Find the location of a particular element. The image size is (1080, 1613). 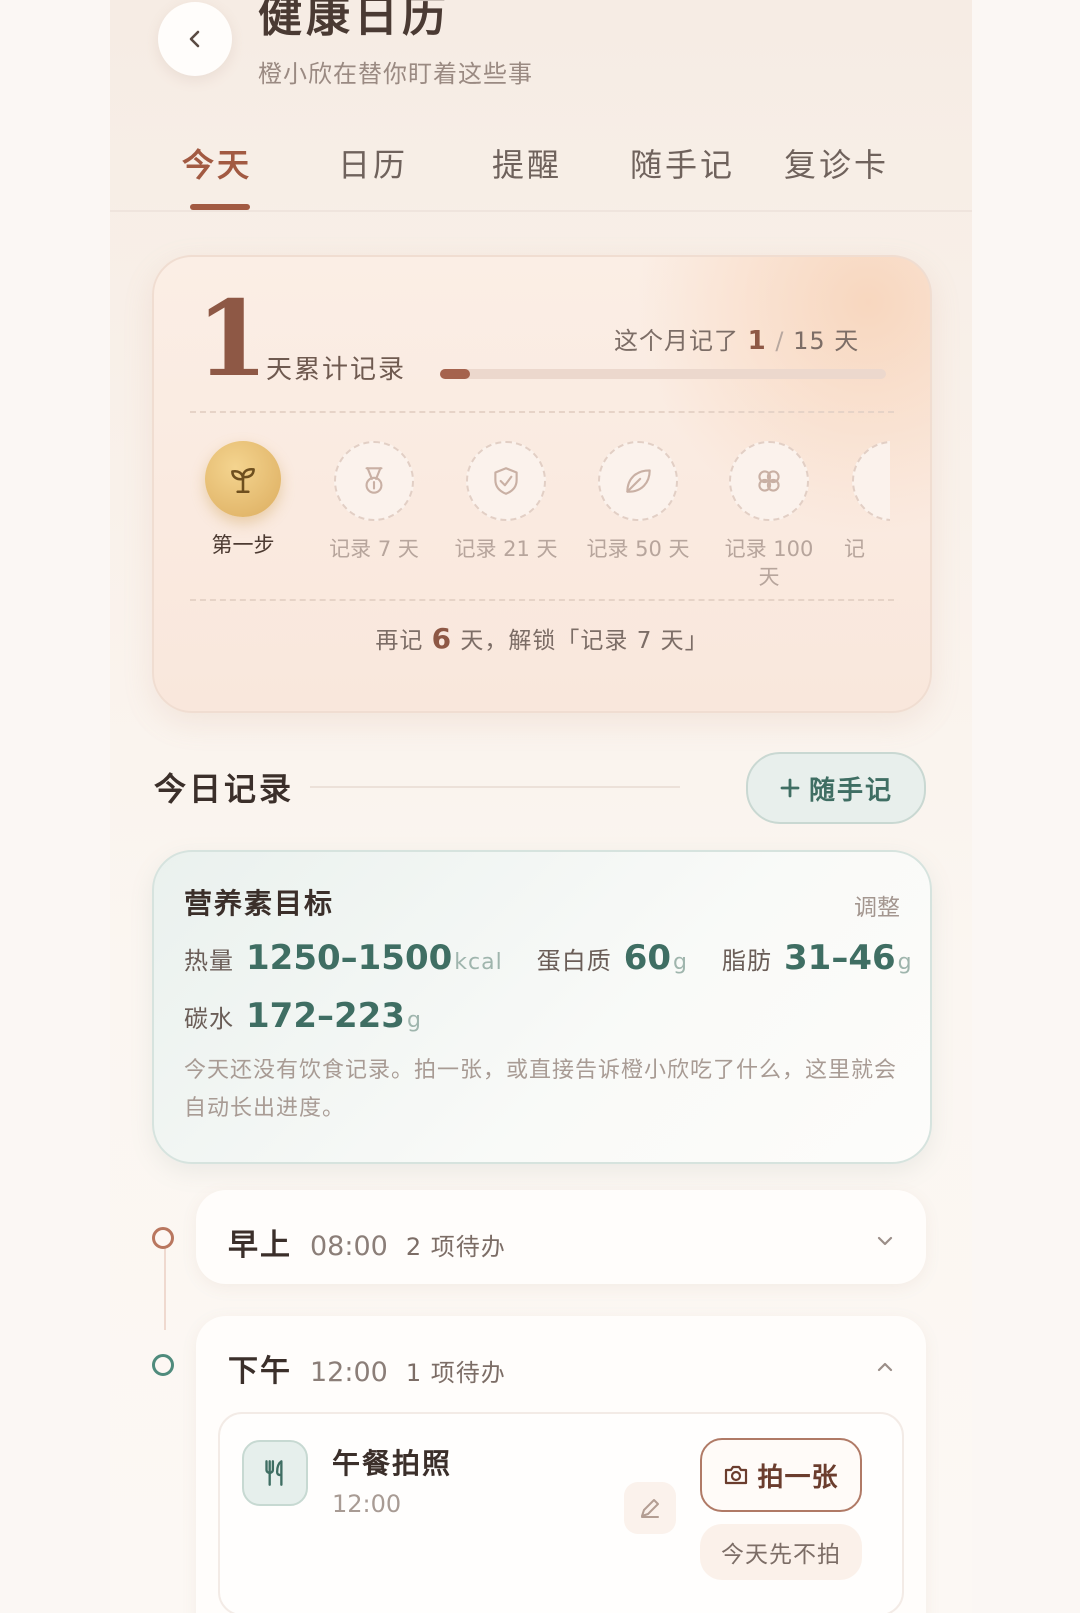

badge-more: 记 is located at coordinates (867, 501).